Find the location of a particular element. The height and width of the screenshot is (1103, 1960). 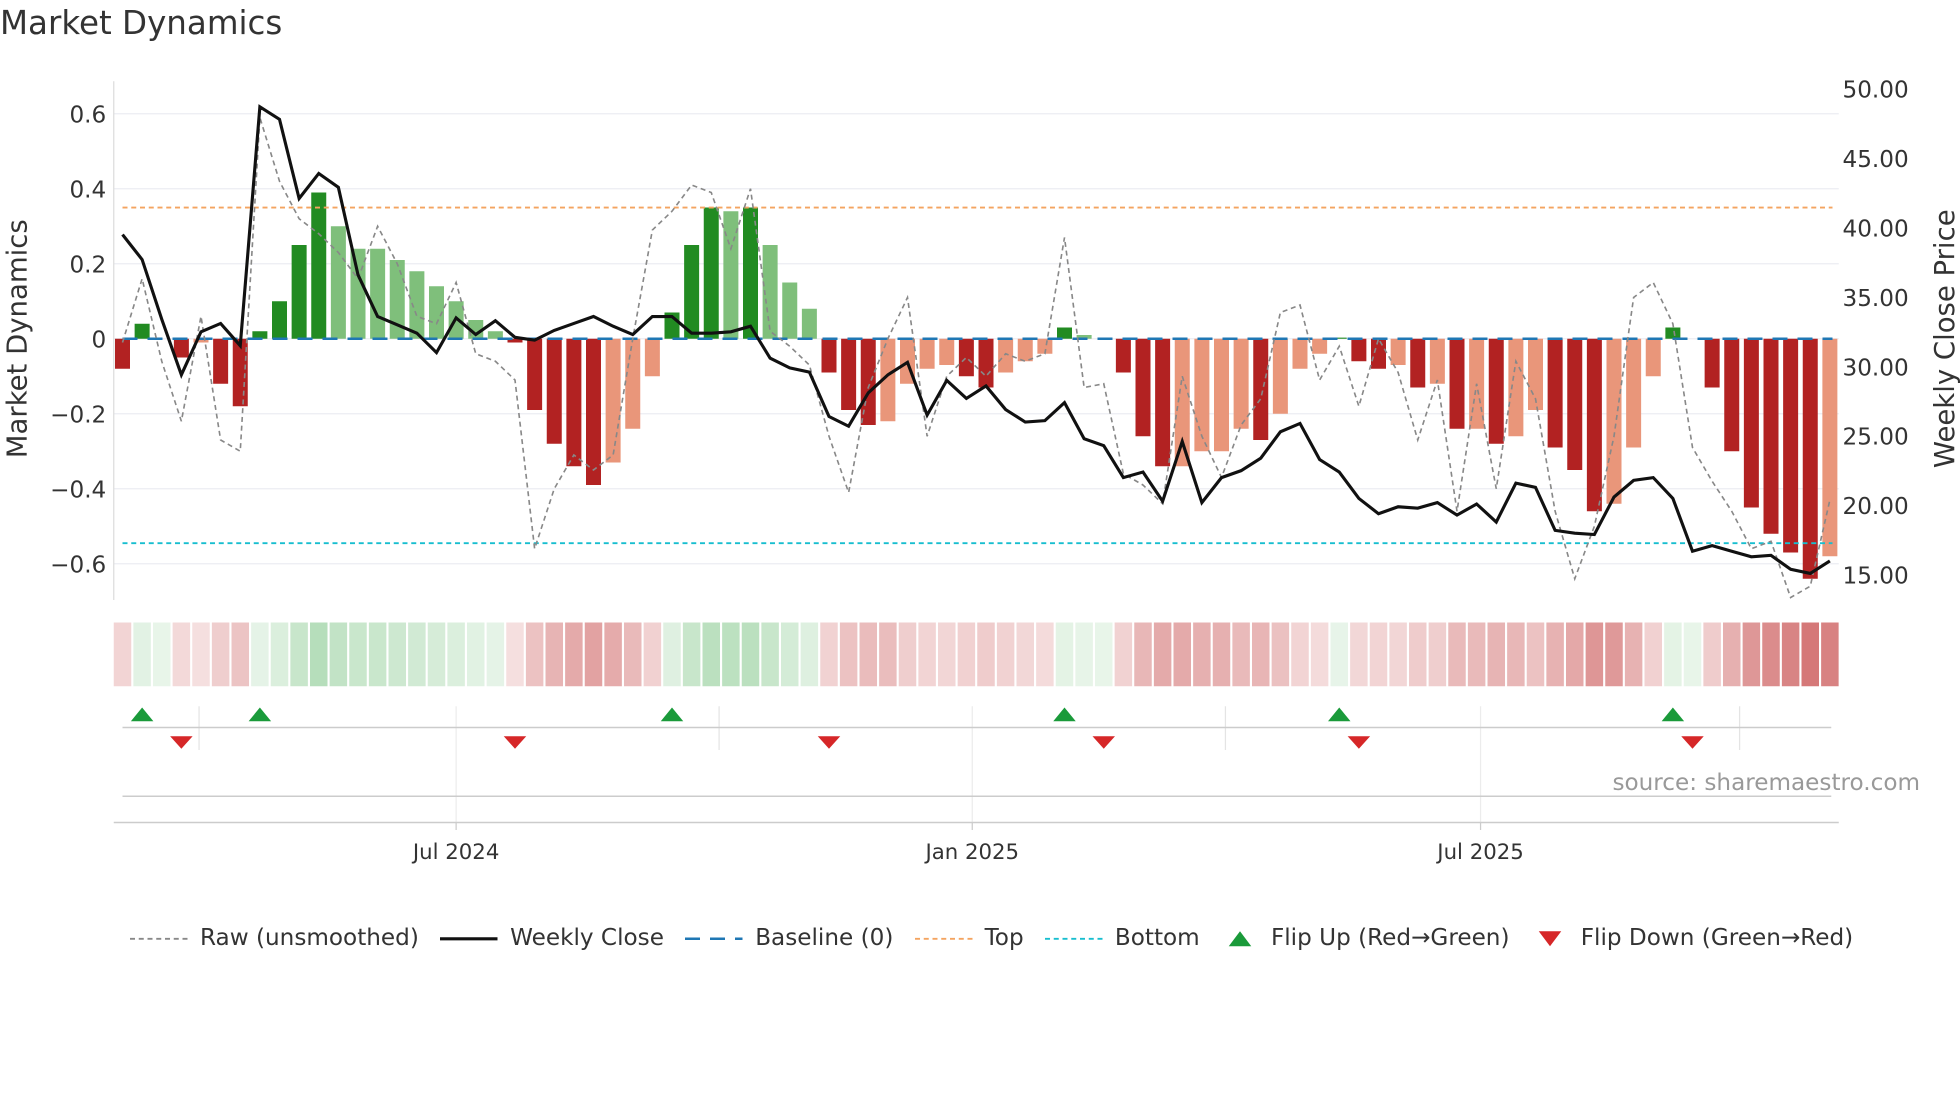

y2-tick-label: 20.00 is located at coordinates (1876, 507).